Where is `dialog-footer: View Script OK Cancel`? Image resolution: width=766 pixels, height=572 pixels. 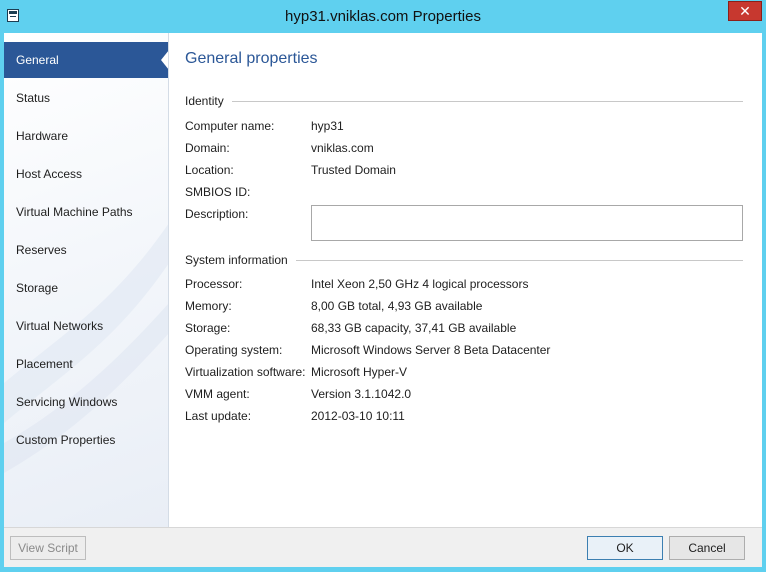
dialog-footer: View Script OK Cancel is located at coordinates (383, 547).